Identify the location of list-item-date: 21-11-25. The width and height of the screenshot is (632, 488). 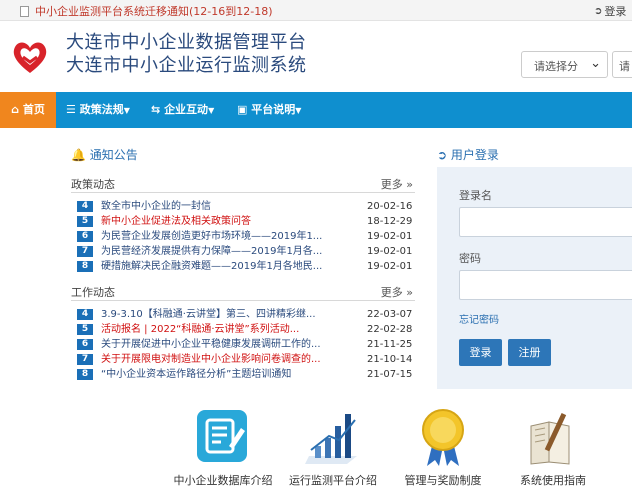
(390, 344).